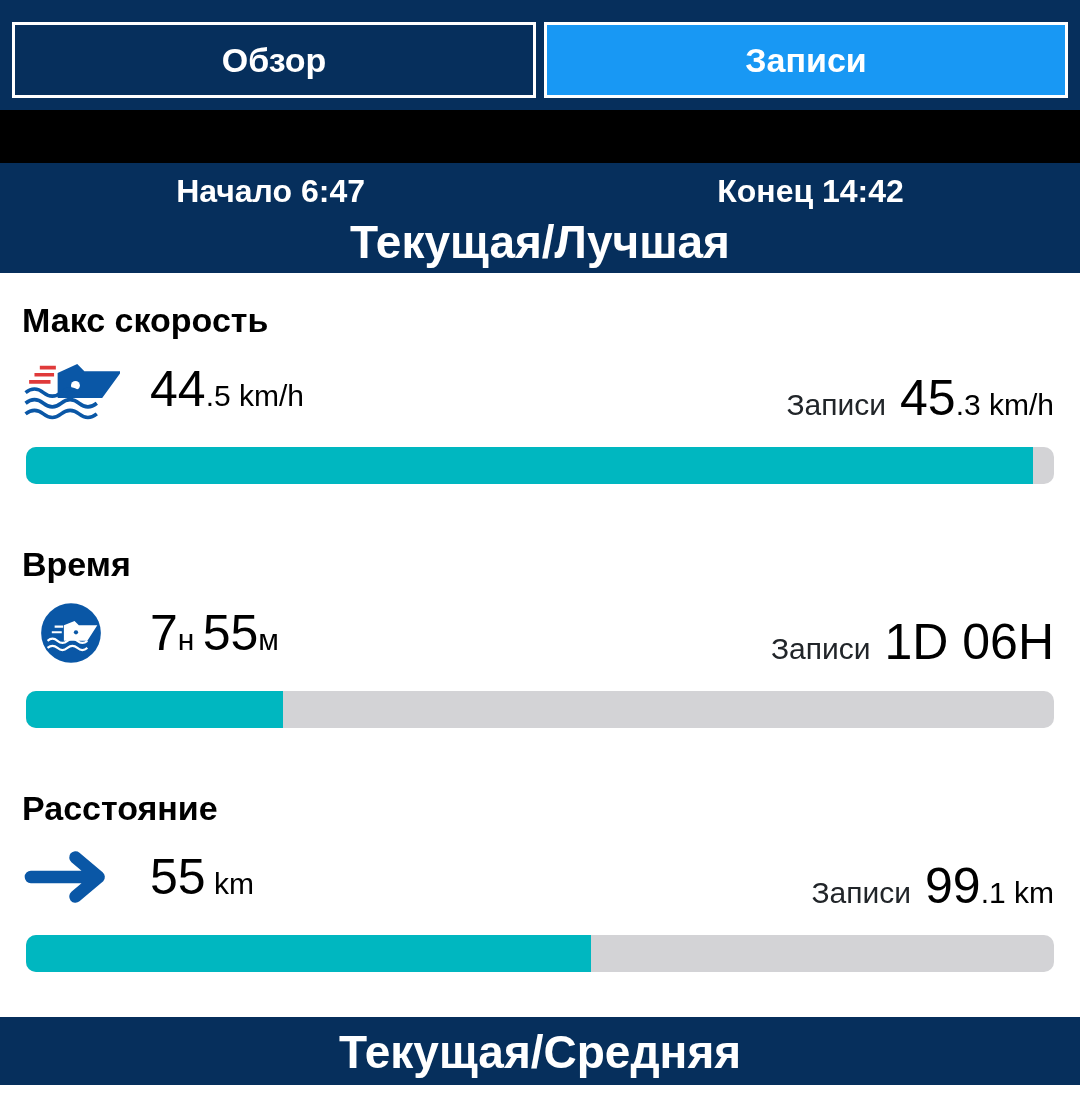 This screenshot has height=1111, width=1080. What do you see at coordinates (214, 633) in the screenshot?
I see `stat-value: 7н 55м` at bounding box center [214, 633].